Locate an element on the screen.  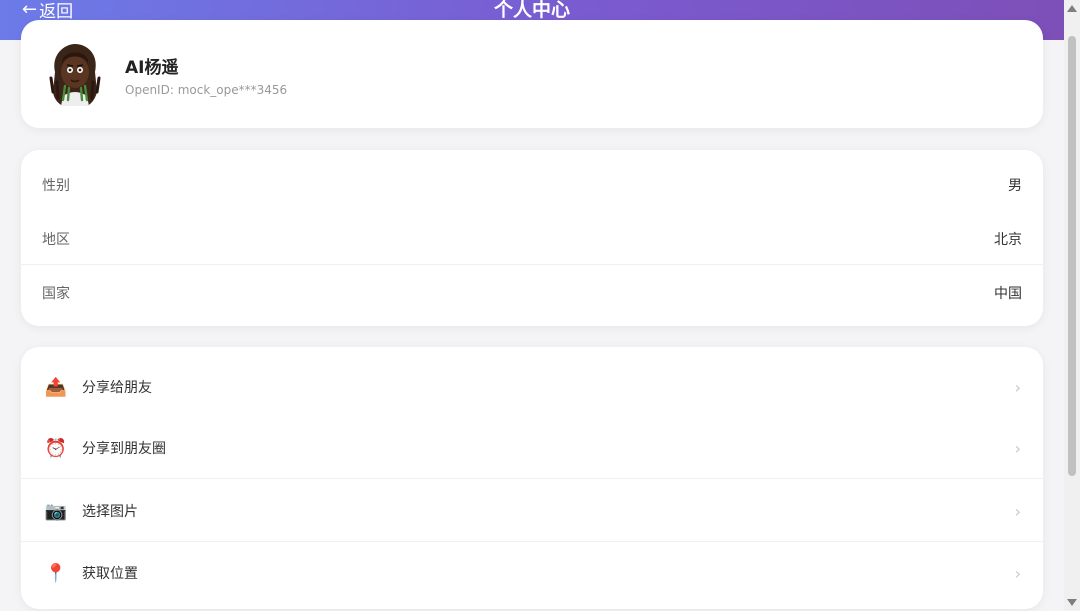
profile-openid: OpenID: mock_ope***3456 is located at coordinates (206, 90).